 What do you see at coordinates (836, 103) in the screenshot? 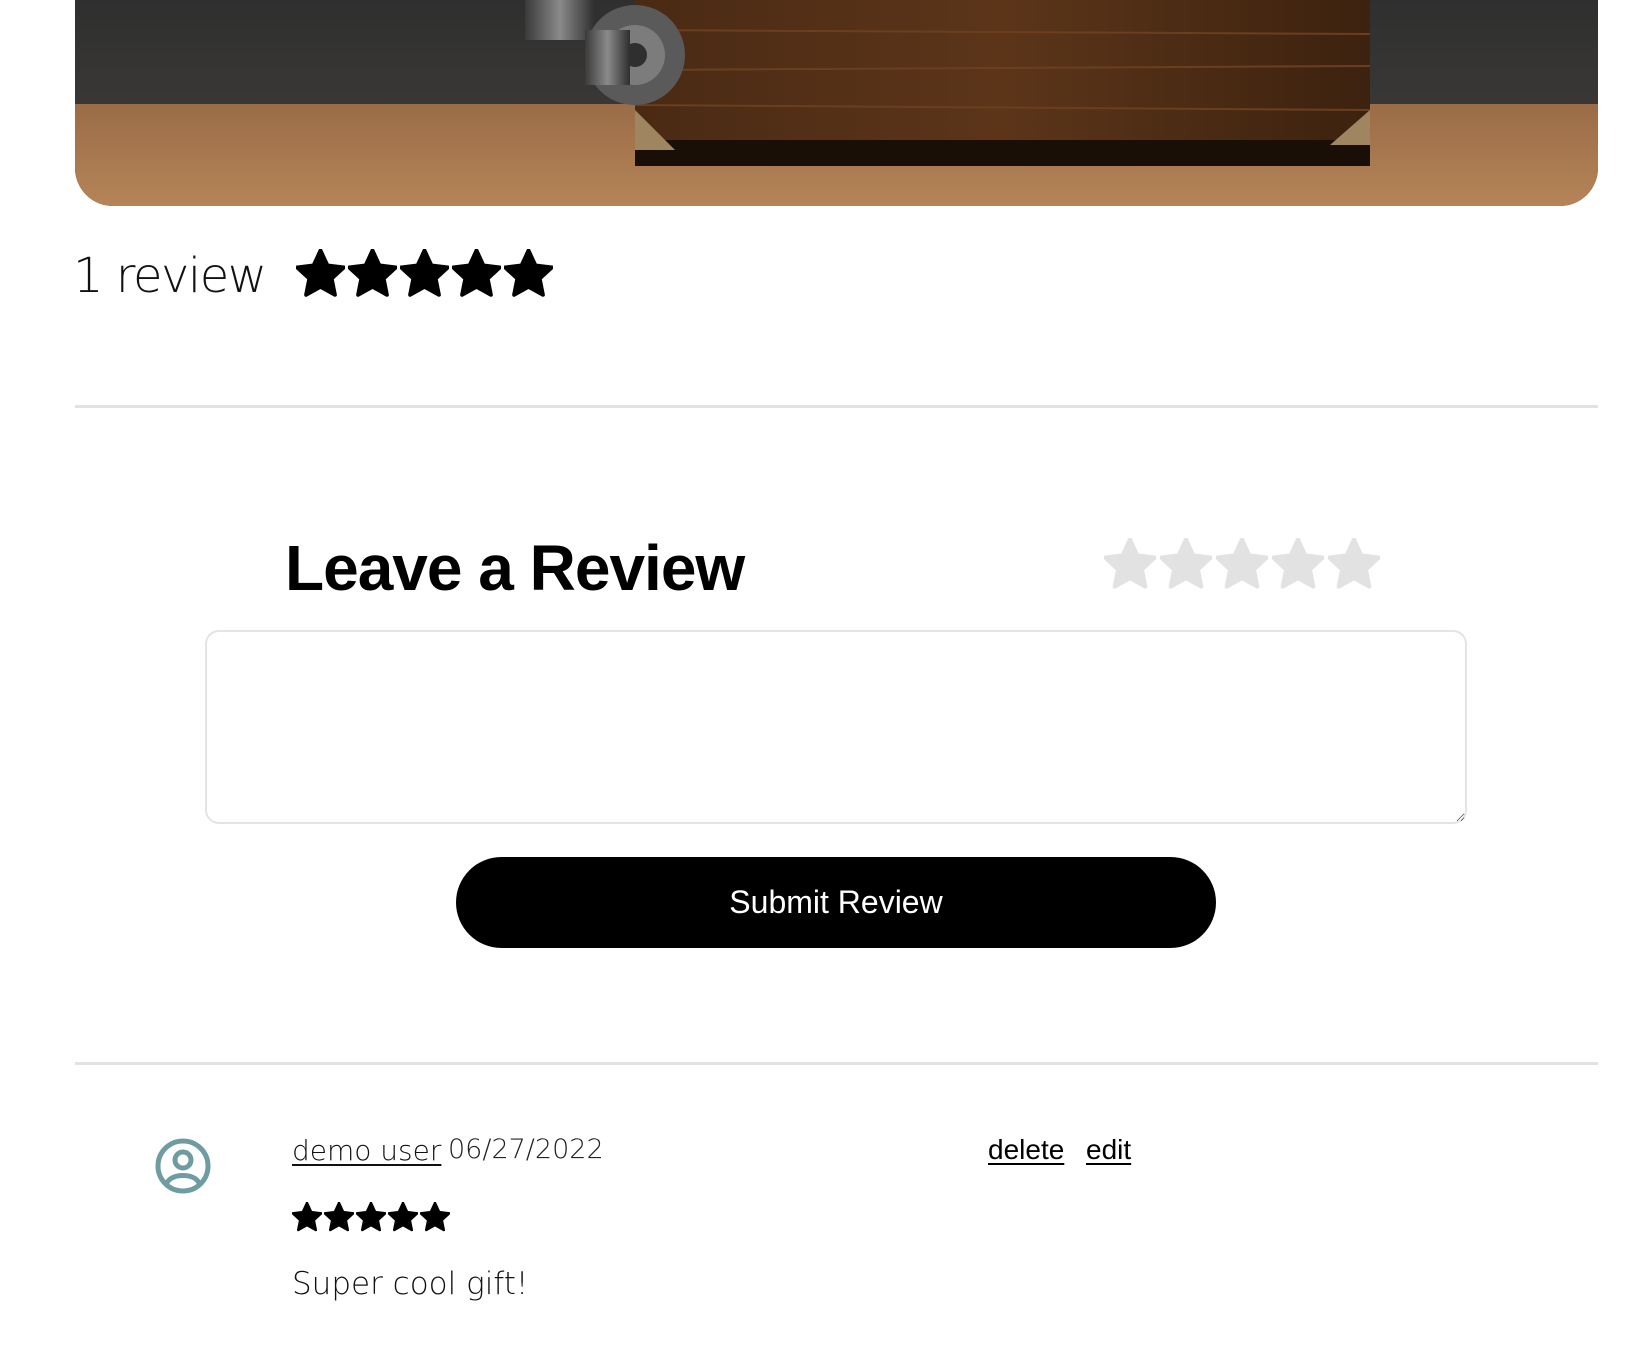
I see `product-image` at bounding box center [836, 103].